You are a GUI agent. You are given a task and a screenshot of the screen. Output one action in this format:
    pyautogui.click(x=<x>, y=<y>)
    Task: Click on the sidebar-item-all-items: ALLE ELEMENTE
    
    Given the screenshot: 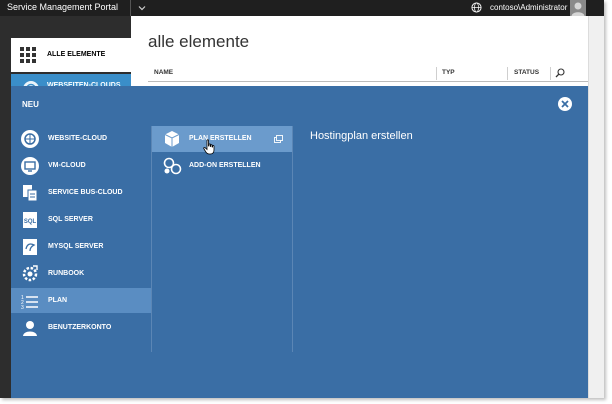 What is the action you would take?
    pyautogui.click(x=71, y=55)
    